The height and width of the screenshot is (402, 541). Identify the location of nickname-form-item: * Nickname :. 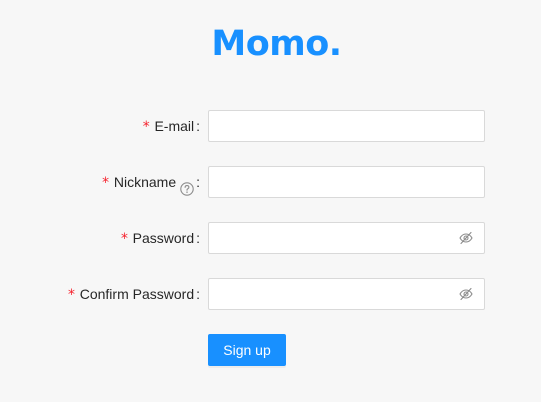
(270, 182).